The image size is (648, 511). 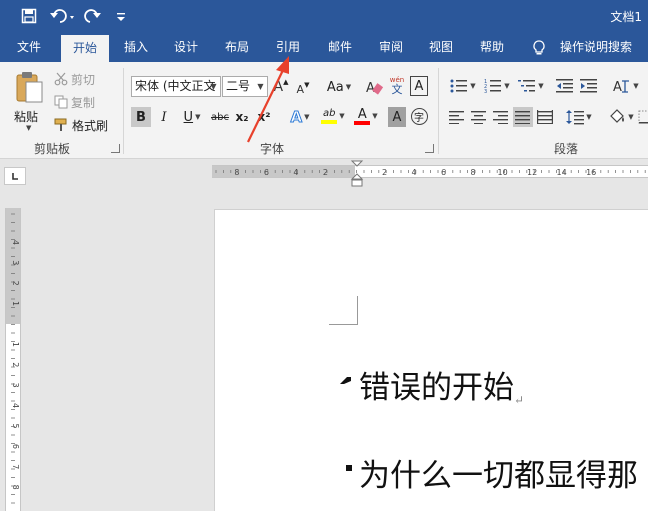 I want to click on highlight-color-bar, so click(x=329, y=122).